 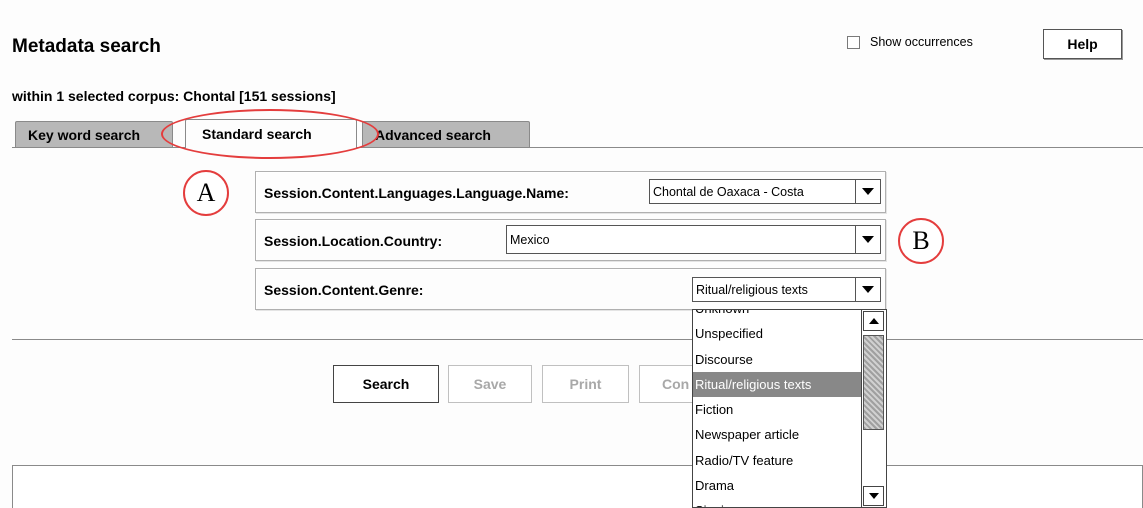 I want to click on genre-dropdown-button, so click(x=867, y=289).